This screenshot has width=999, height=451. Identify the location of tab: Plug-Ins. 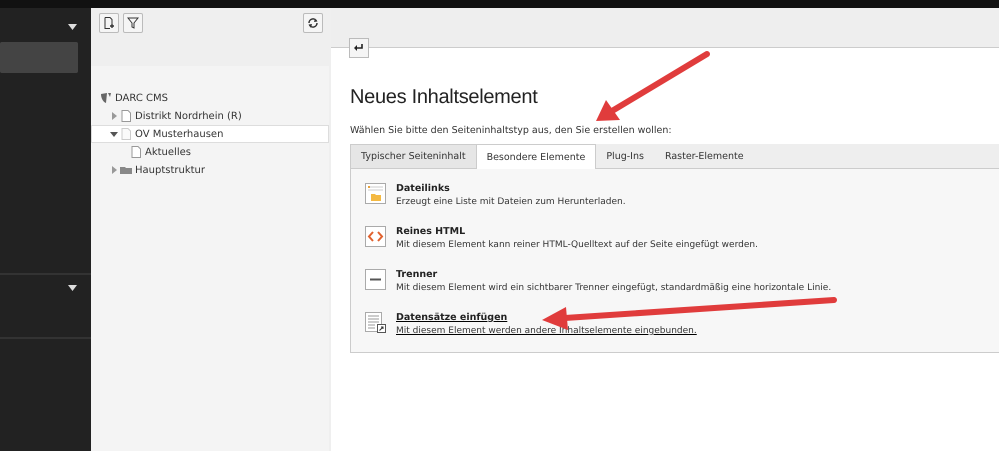
(625, 156).